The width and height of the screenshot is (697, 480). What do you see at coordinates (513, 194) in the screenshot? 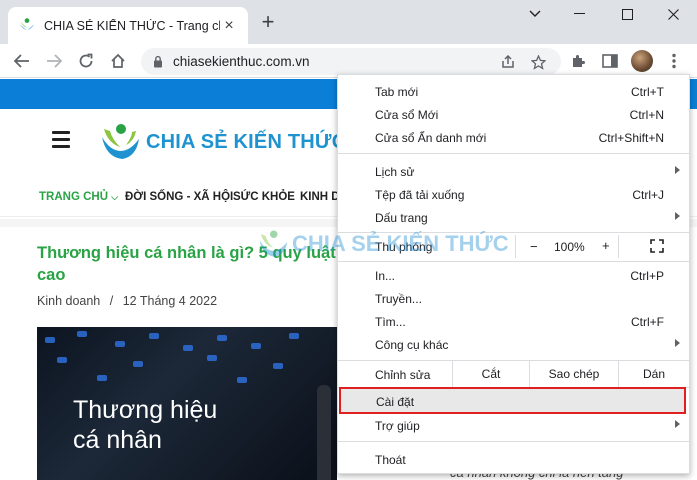
I see `menu-item-downloads: Tệp đã tải xuống Ctrl+J` at bounding box center [513, 194].